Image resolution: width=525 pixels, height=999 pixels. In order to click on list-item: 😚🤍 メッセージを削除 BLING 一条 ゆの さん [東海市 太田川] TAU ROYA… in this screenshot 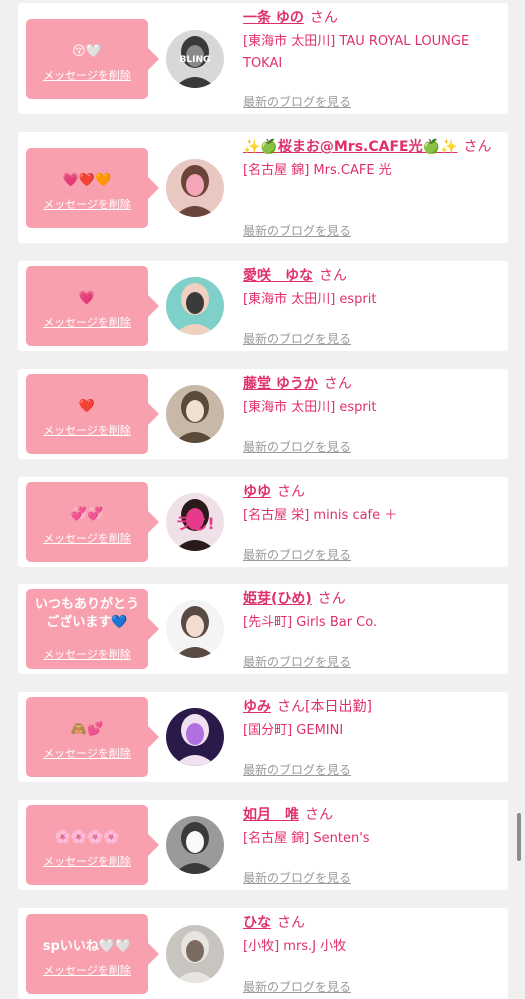, I will do `click(263, 58)`.